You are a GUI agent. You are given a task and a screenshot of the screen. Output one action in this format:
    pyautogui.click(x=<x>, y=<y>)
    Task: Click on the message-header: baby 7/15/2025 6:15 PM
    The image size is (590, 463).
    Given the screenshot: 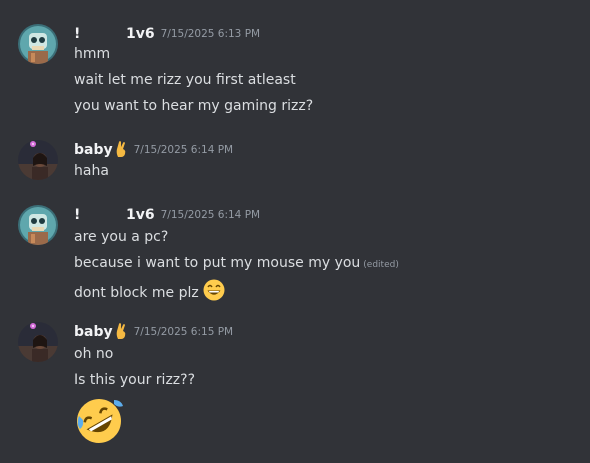 What is the action you would take?
    pyautogui.click(x=153, y=332)
    